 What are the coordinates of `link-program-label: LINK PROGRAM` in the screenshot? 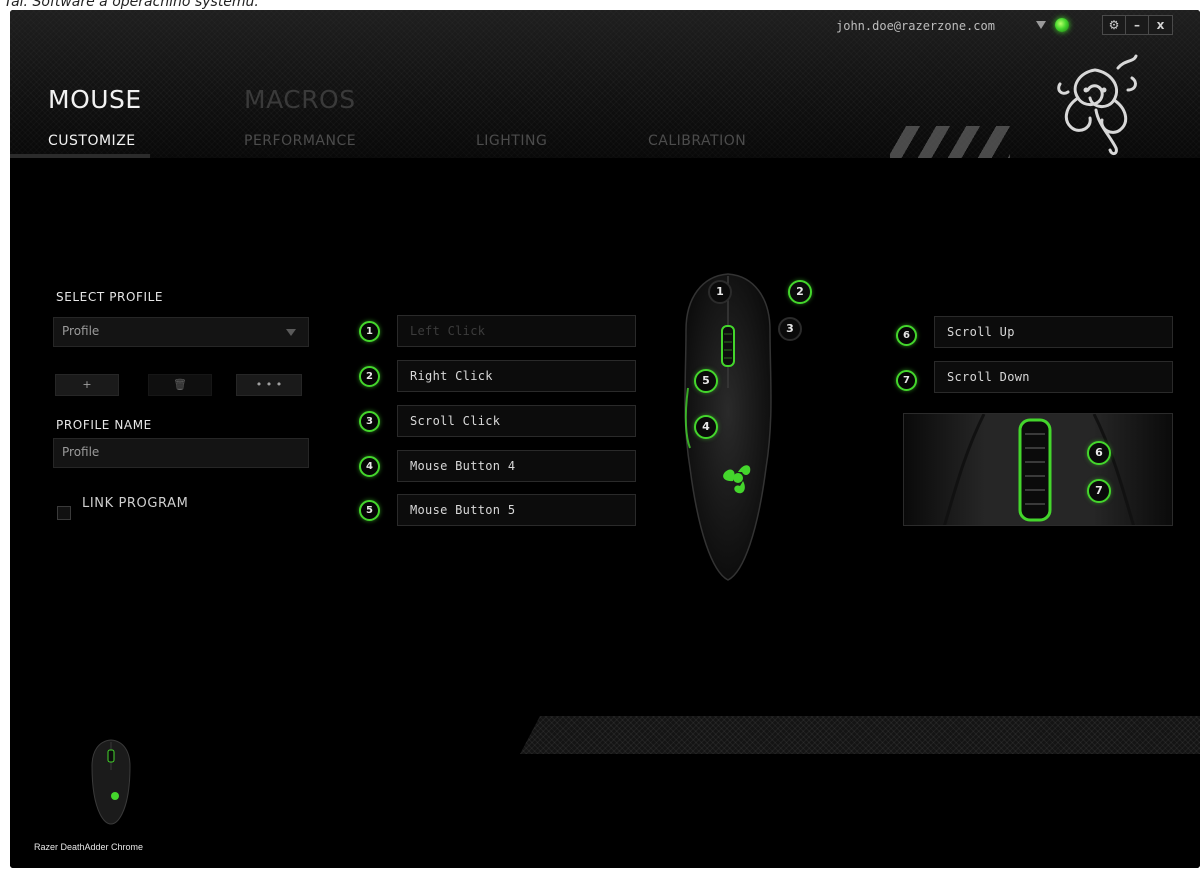 It's located at (135, 503).